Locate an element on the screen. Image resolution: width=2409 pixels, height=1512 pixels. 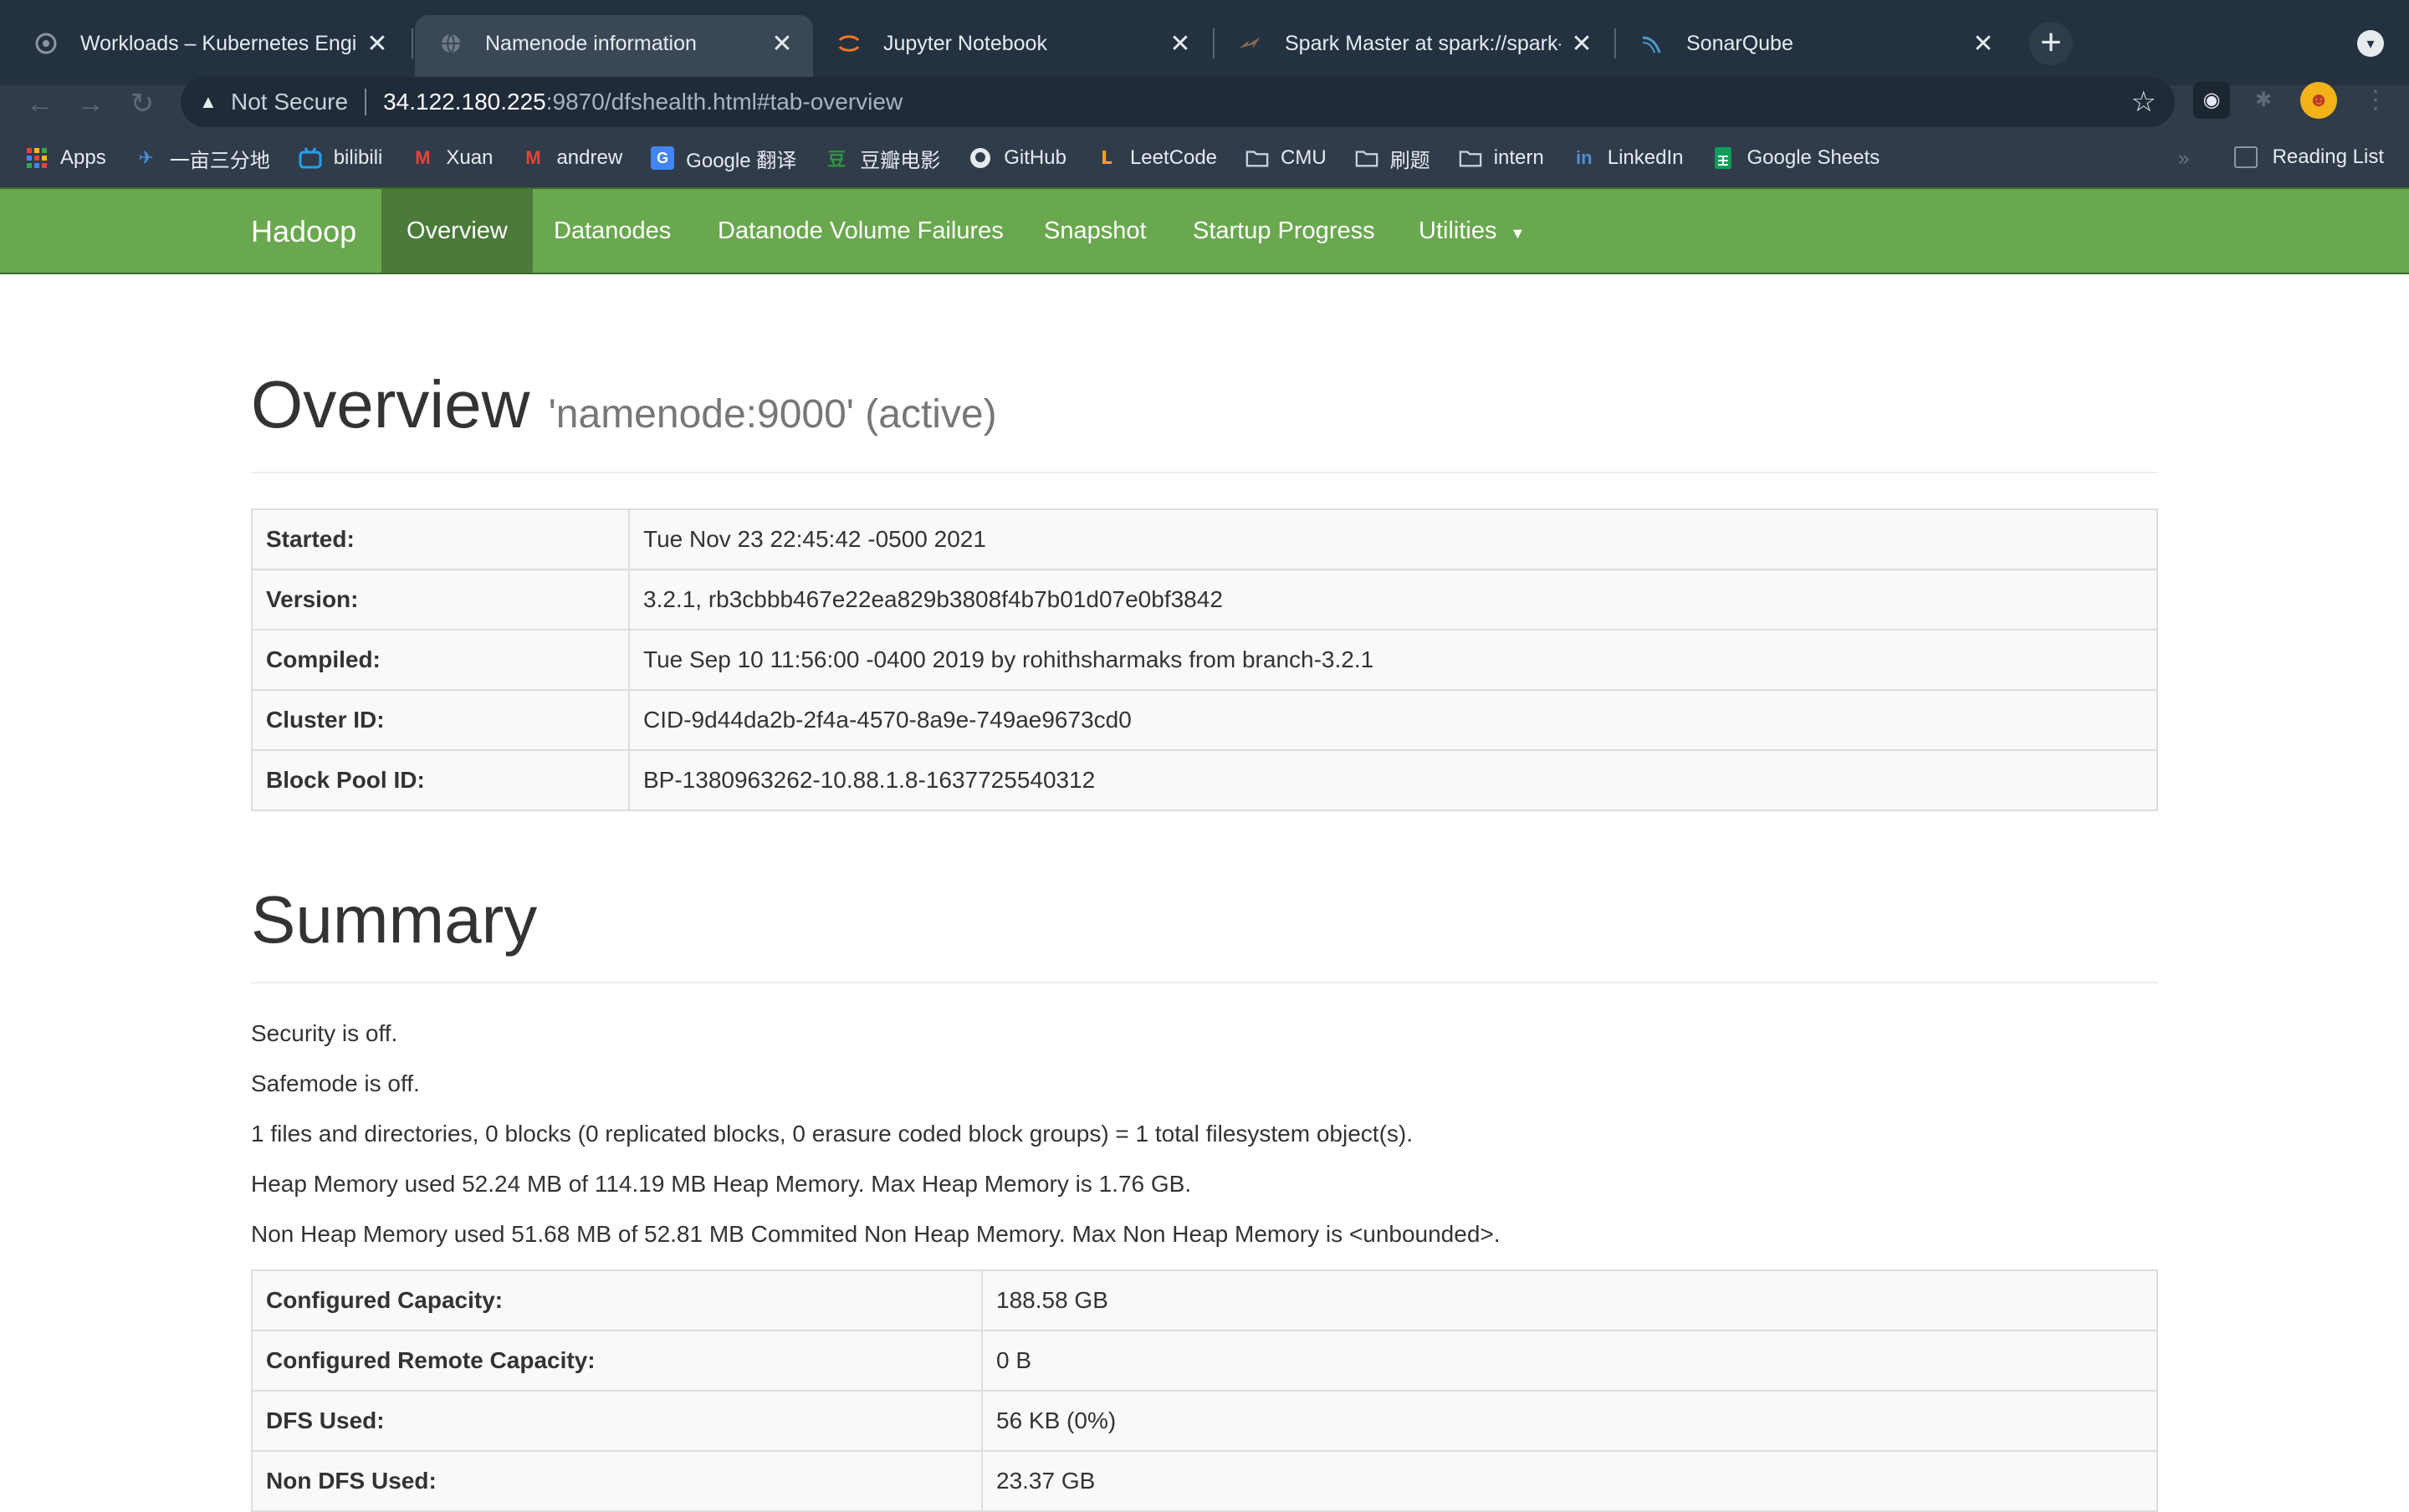
nav-utilities-label: Utilities is located at coordinates (1458, 230).